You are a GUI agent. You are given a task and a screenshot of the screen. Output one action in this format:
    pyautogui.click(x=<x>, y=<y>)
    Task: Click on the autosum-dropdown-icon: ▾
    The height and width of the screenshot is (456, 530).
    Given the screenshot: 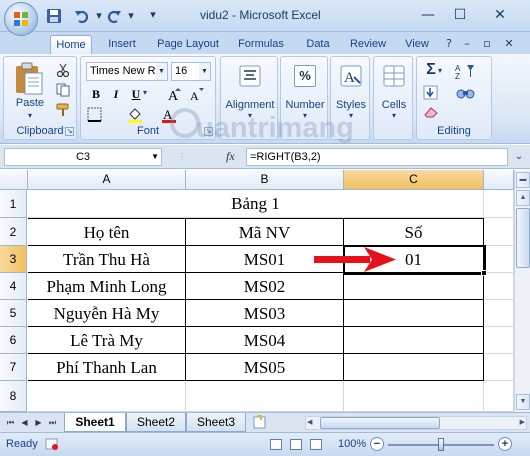 What is the action you would take?
    pyautogui.click(x=440, y=70)
    